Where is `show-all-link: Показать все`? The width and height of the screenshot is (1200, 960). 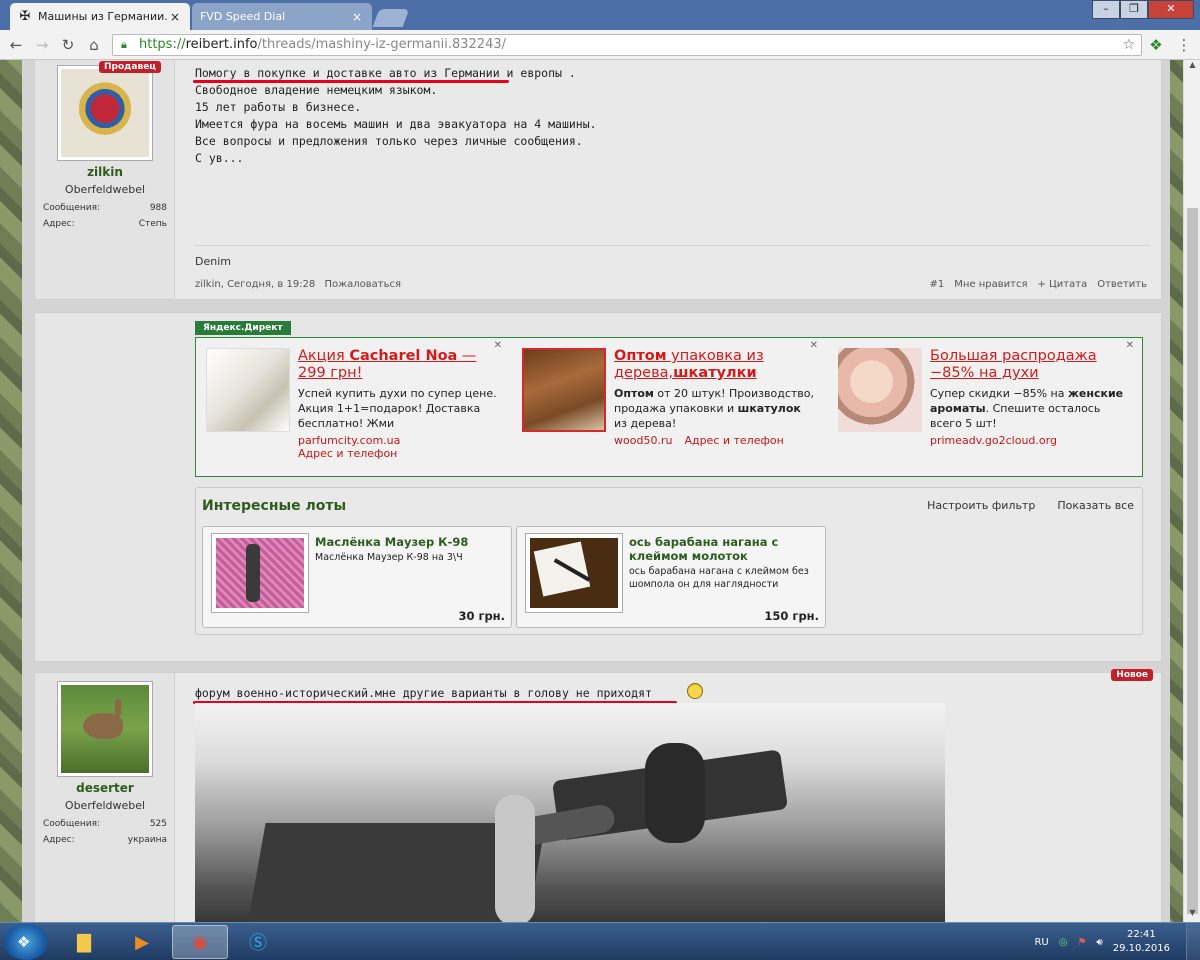
show-all-link: Показать все is located at coordinates (1095, 505).